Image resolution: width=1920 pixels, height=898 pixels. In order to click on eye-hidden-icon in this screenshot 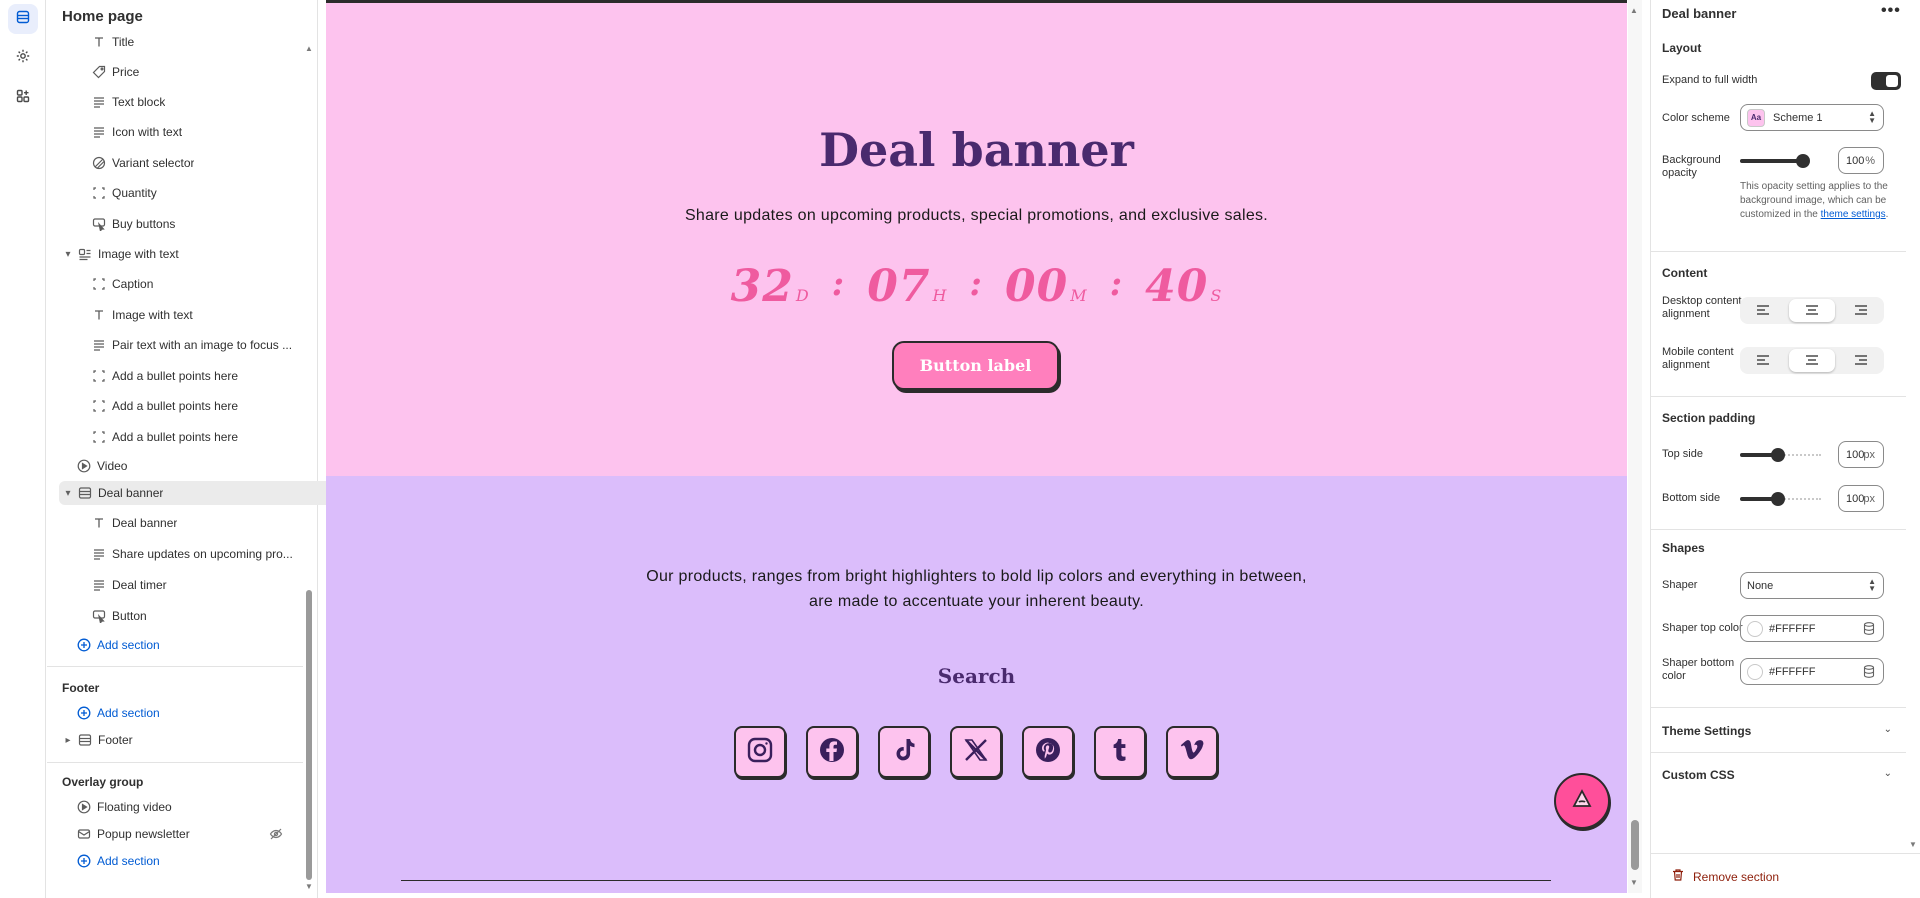, I will do `click(276, 836)`.